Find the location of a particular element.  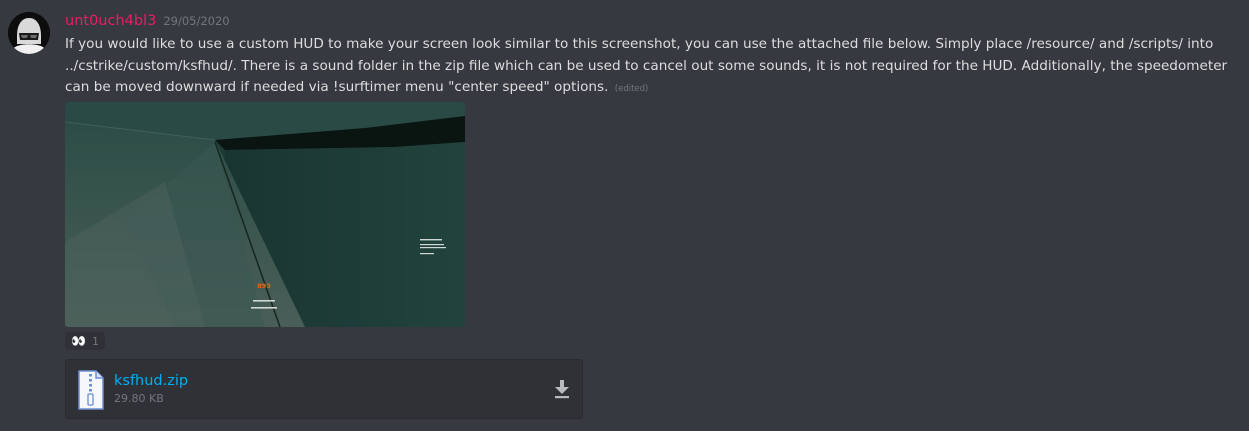

download-icon is located at coordinates (562, 389).